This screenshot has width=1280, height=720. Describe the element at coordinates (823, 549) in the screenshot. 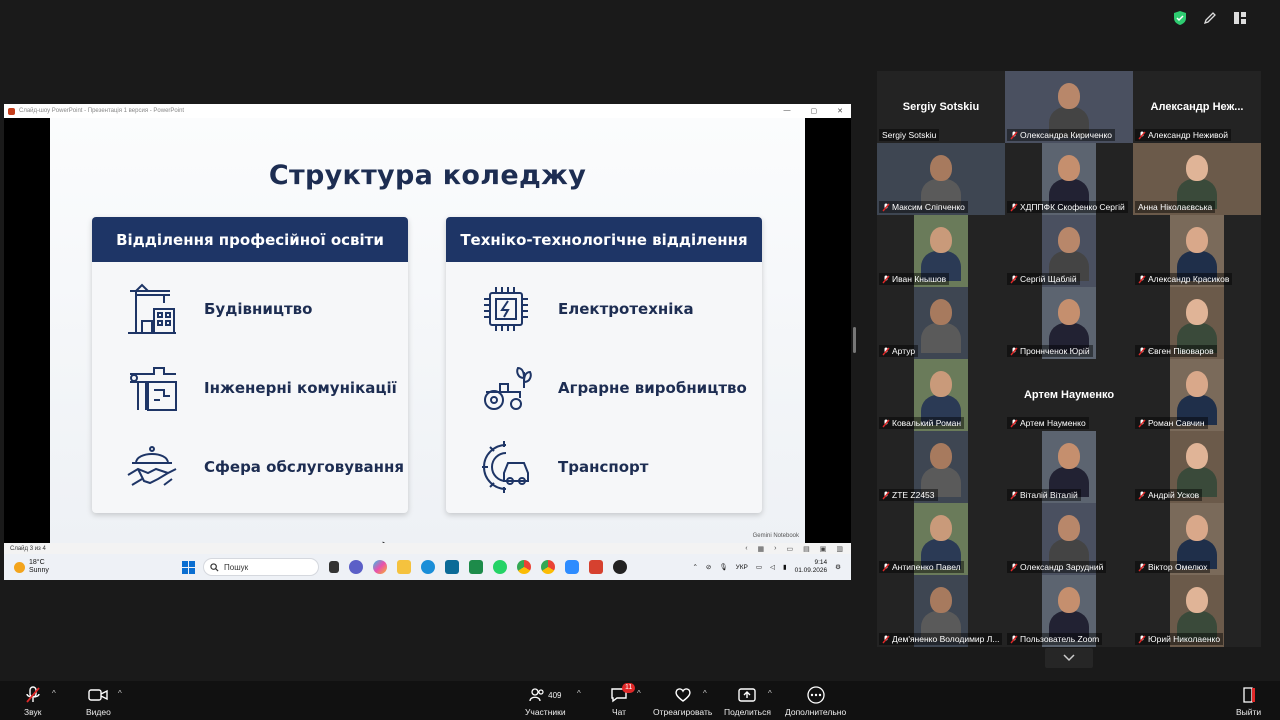

I see `reading-view-icon: ▣` at that location.